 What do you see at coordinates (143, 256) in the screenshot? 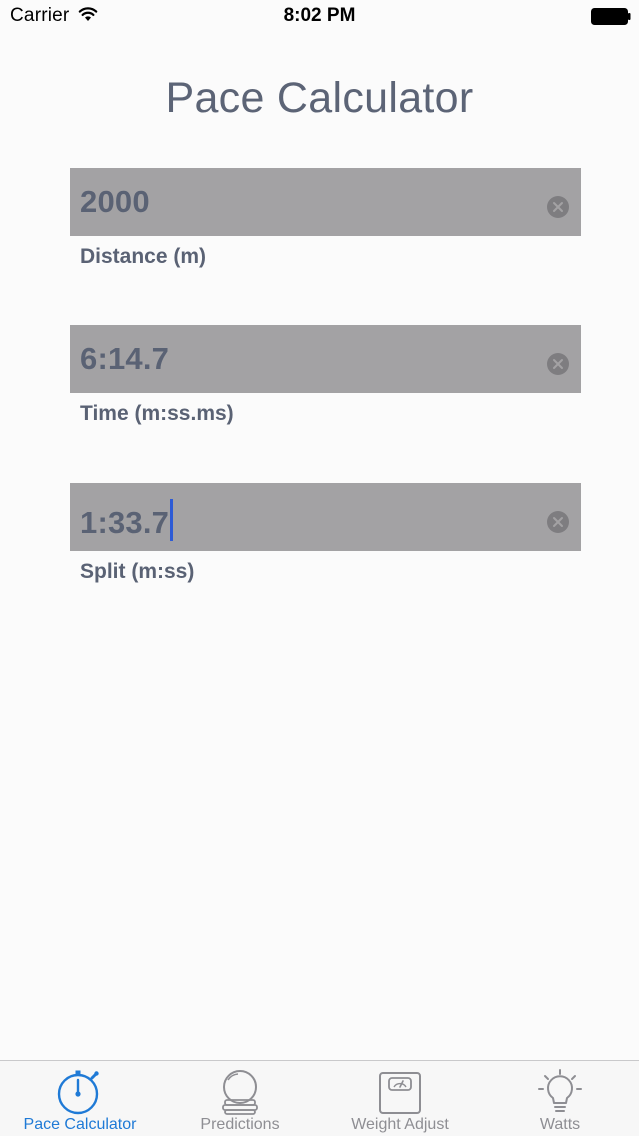
I see `distance-label: Distance (m)` at bounding box center [143, 256].